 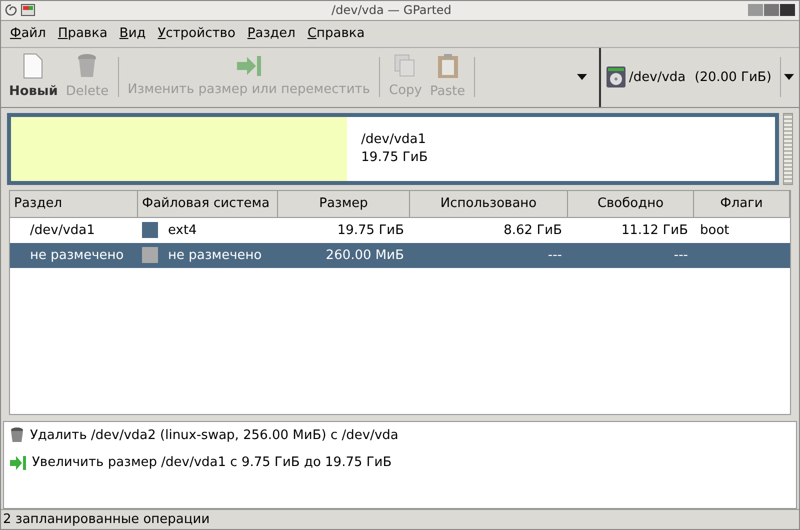 I want to click on table-cell-text: 260.00 МиБ, so click(x=364, y=255).